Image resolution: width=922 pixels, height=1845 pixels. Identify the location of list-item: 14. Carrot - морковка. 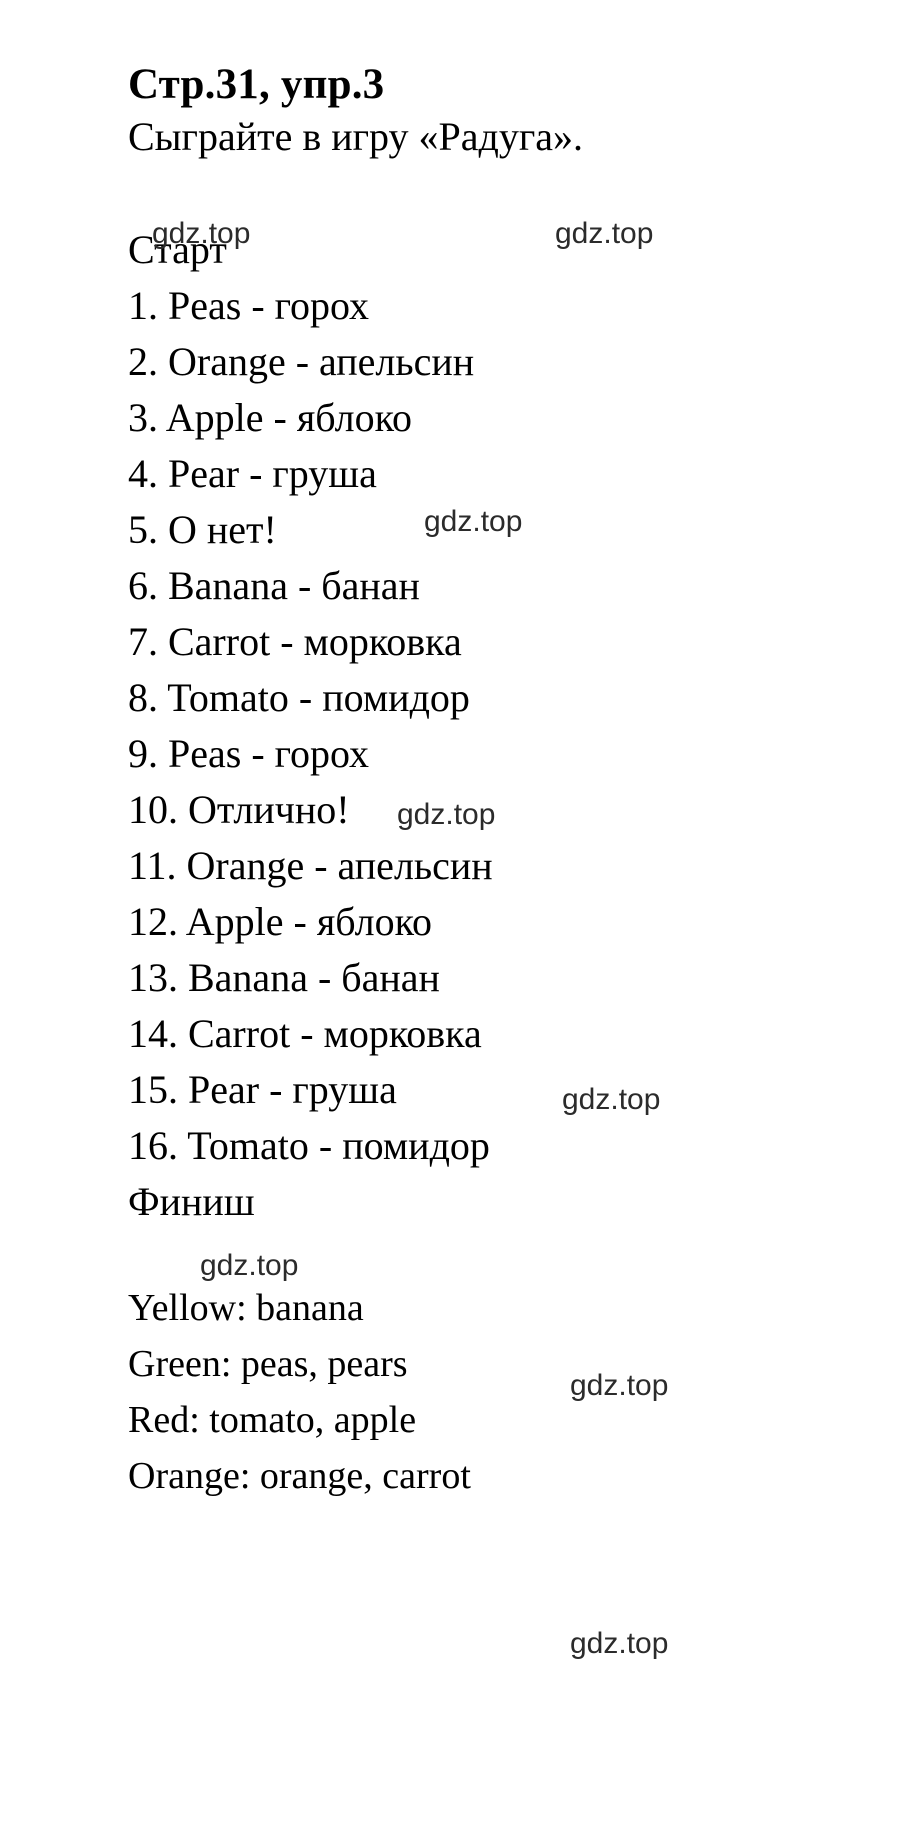
(305, 1033).